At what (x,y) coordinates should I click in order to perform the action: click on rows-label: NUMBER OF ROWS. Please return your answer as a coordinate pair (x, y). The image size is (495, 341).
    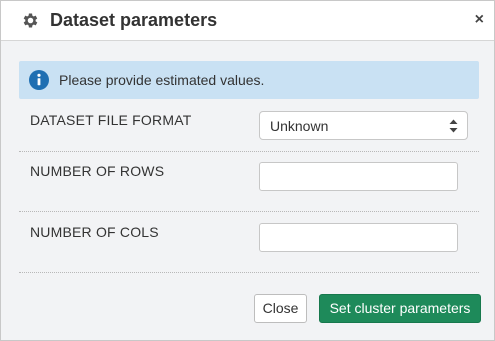
    Looking at the image, I should click on (97, 171).